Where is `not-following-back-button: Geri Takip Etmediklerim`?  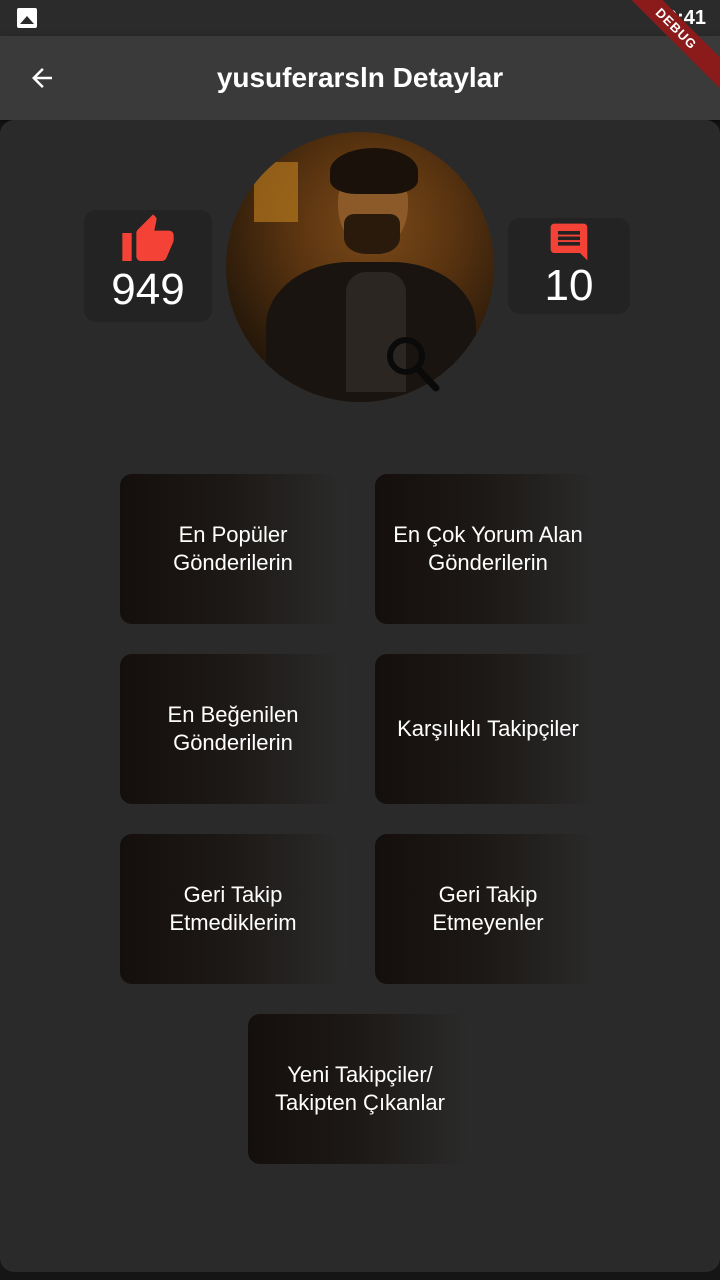
not-following-back-button: Geri Takip Etmediklerim is located at coordinates (233, 909).